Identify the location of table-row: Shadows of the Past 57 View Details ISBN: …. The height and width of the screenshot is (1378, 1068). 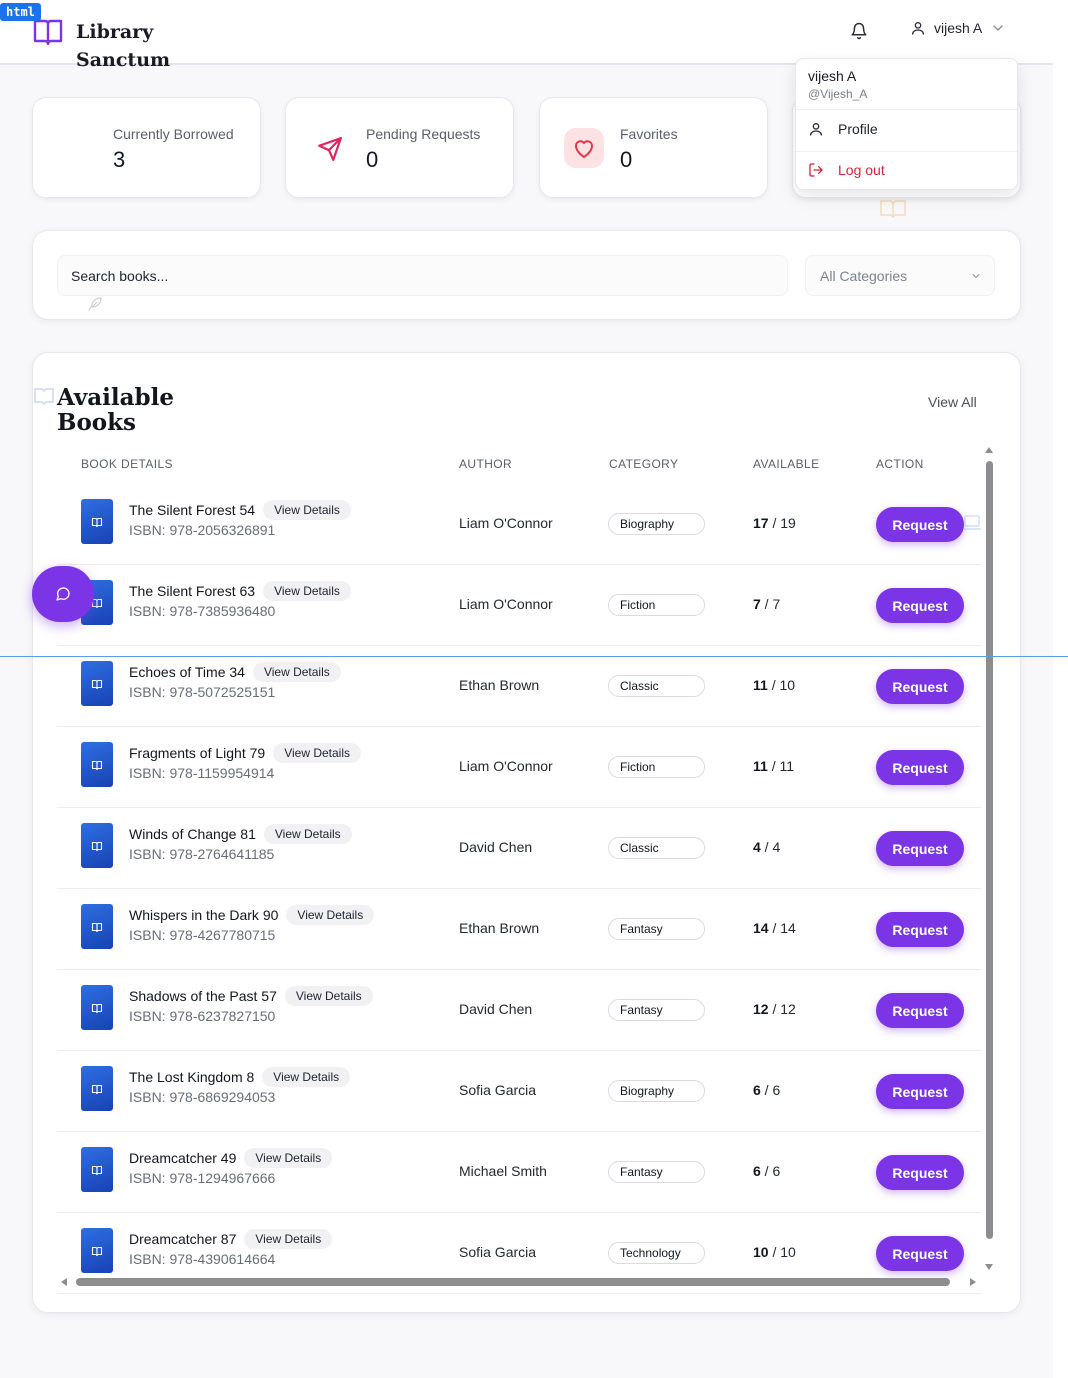
(519, 1010).